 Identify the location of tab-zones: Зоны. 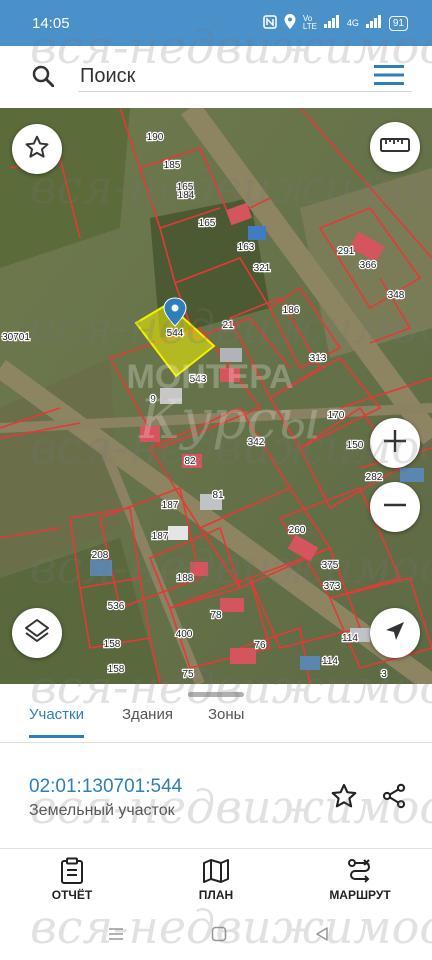
(226, 720).